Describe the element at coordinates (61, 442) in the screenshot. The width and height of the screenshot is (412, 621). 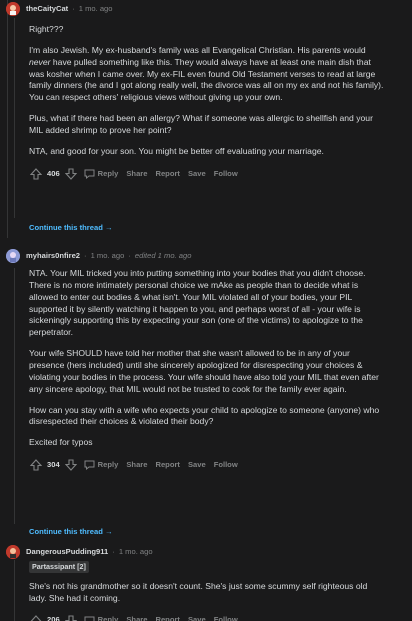
I see `comment-paragraph: Excited for typos` at that location.